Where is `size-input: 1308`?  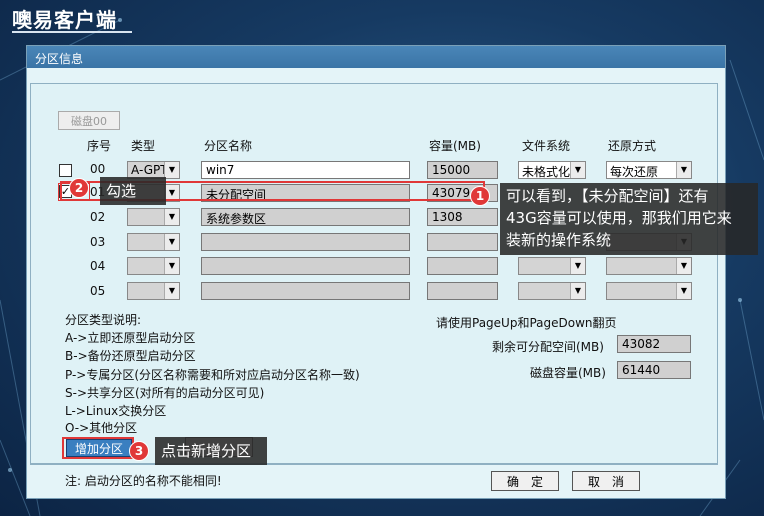 size-input: 1308 is located at coordinates (462, 217).